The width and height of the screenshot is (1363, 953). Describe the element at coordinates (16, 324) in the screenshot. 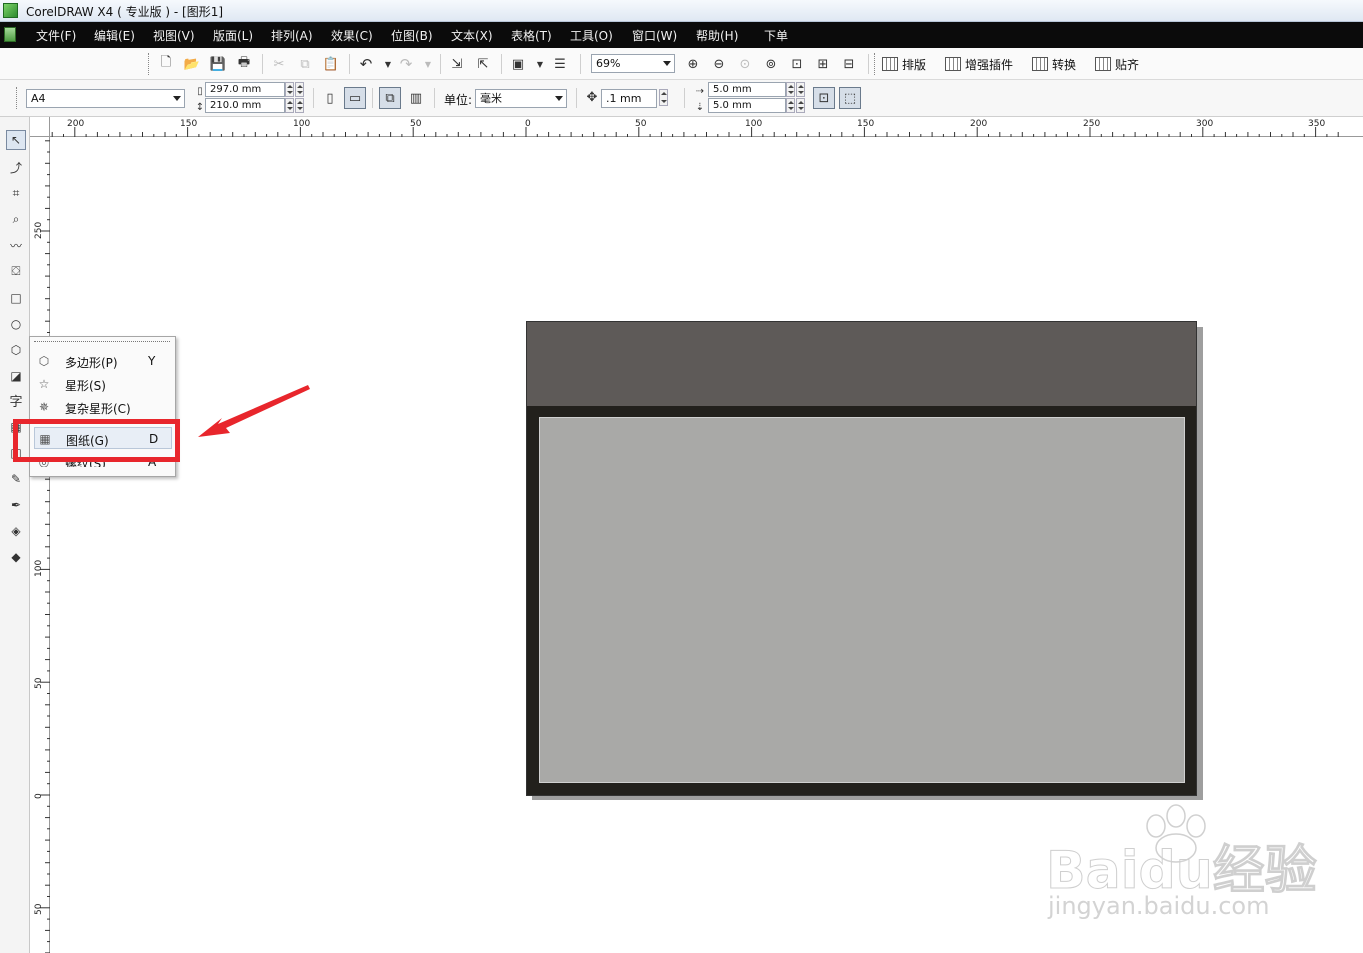

I see `ellipse-tool-icon: ○` at that location.